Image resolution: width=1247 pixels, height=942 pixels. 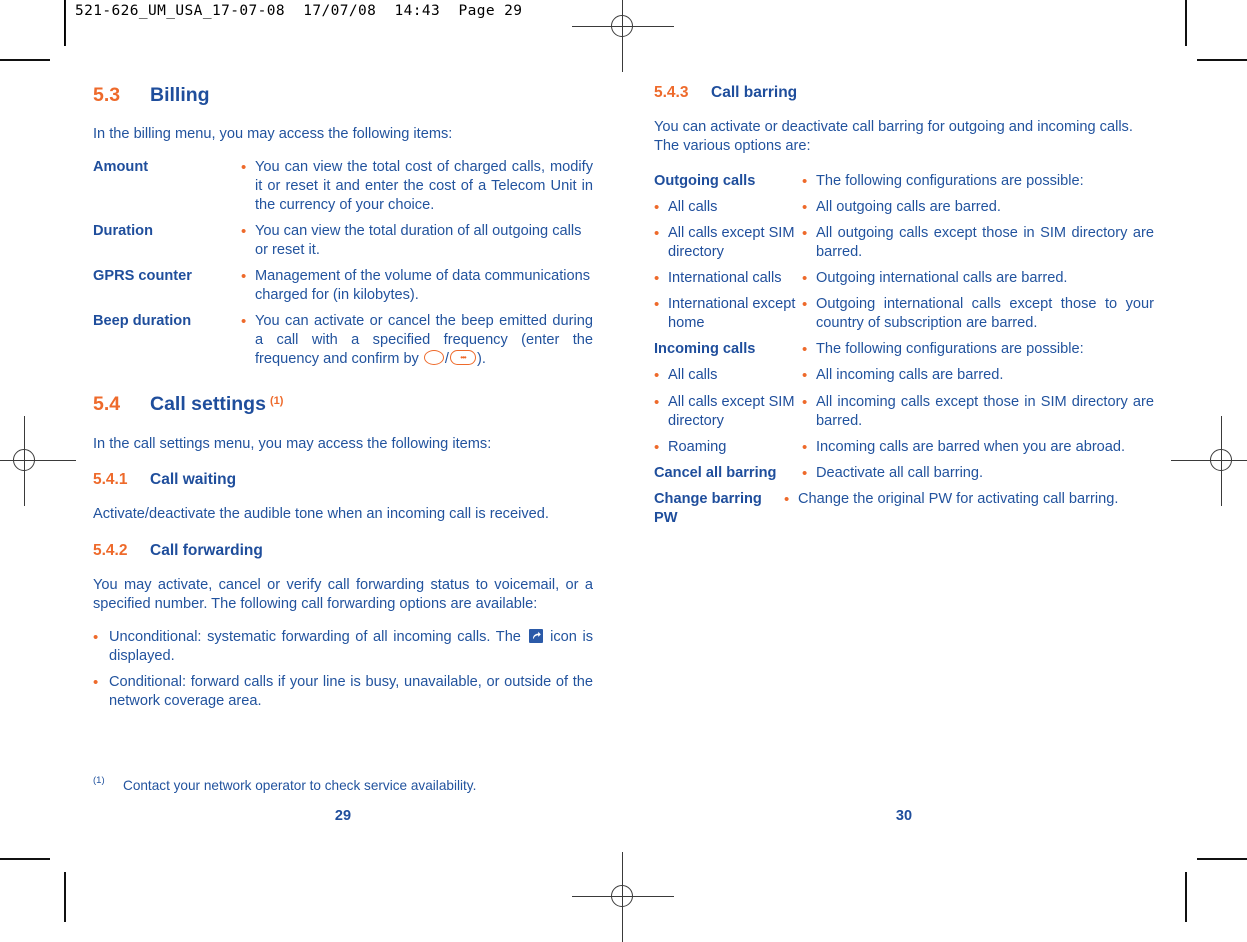 I want to click on barring-term-outgoing-except-sim: • All calls except SIM directory, so click(x=728, y=243).